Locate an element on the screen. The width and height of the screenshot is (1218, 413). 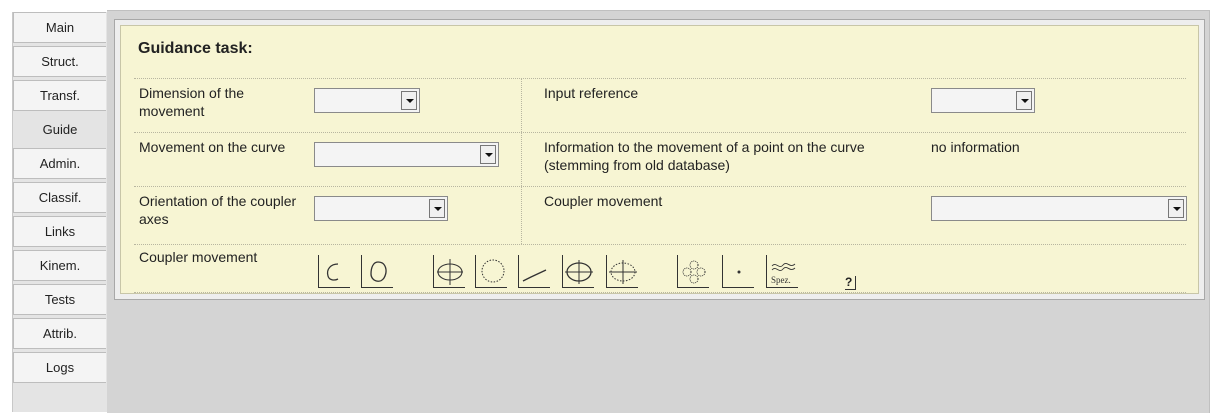
dimension-select is located at coordinates (367, 100).